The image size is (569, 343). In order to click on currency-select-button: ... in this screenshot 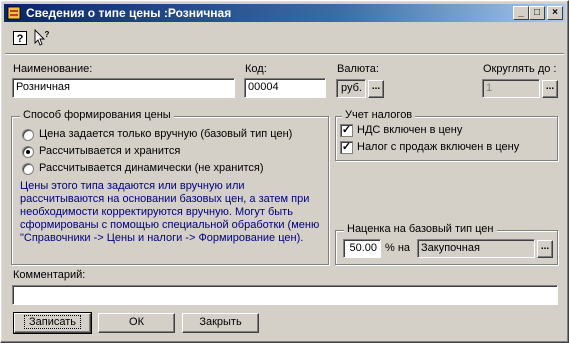, I will do `click(376, 89)`.